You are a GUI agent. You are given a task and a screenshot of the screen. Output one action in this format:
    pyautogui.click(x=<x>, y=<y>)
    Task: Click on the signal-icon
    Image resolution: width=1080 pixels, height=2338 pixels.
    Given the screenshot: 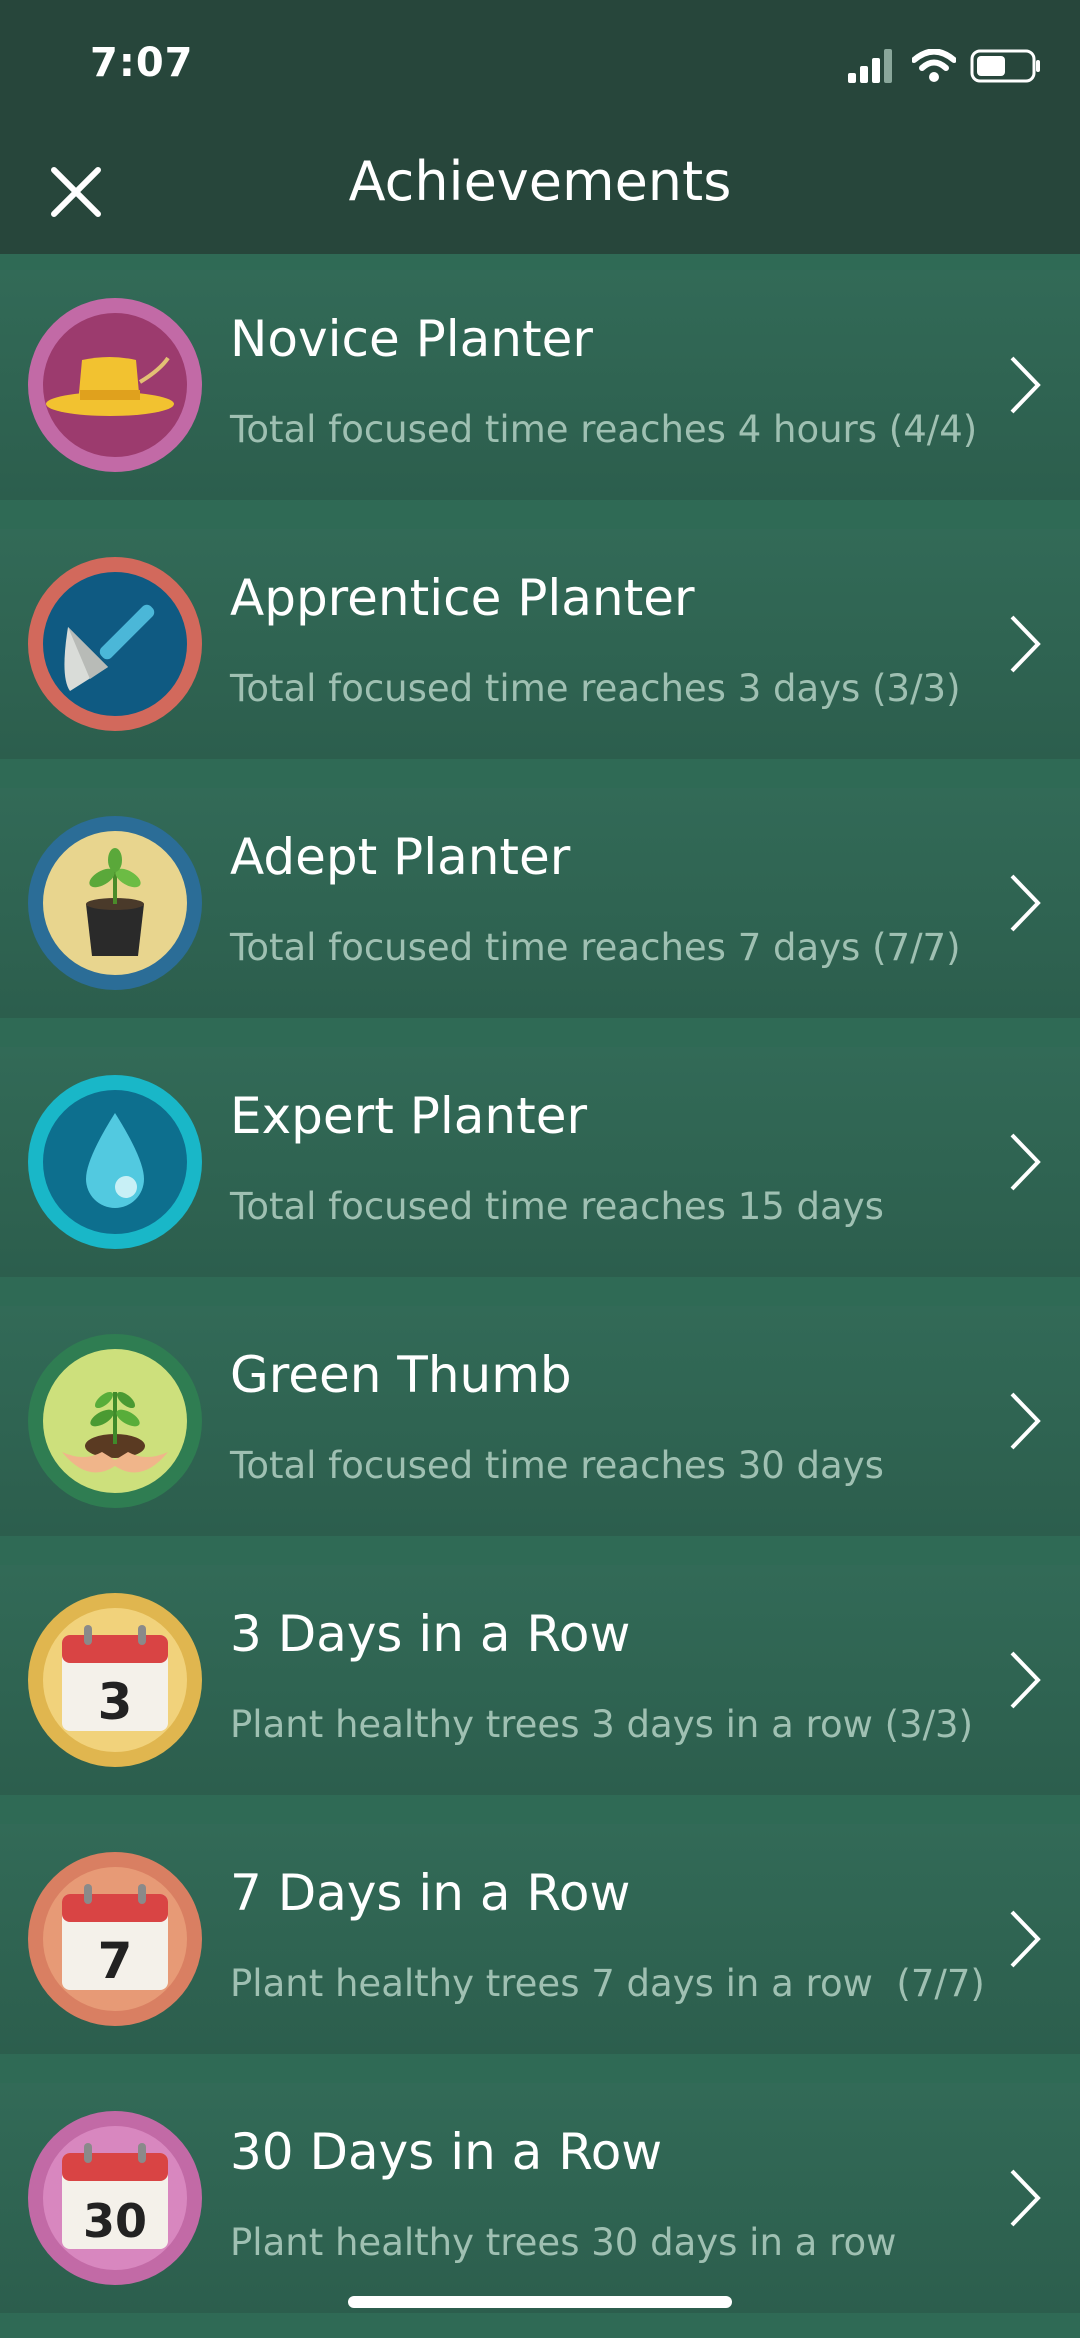 What is the action you would take?
    pyautogui.click(x=870, y=66)
    